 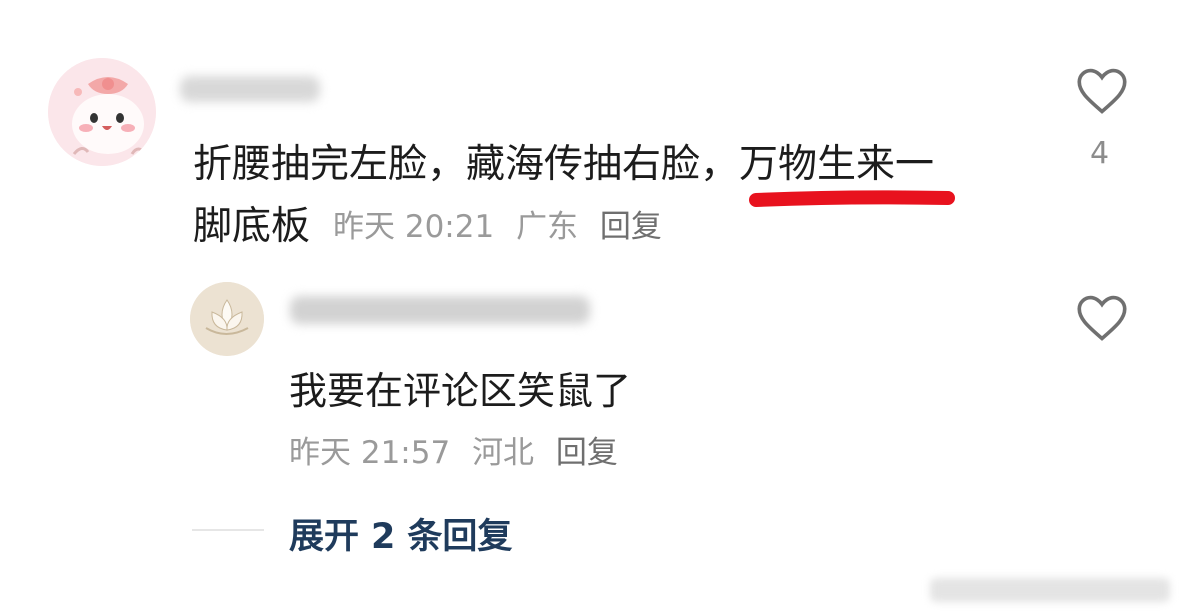 I want to click on commenter-avatar, so click(x=102, y=112).